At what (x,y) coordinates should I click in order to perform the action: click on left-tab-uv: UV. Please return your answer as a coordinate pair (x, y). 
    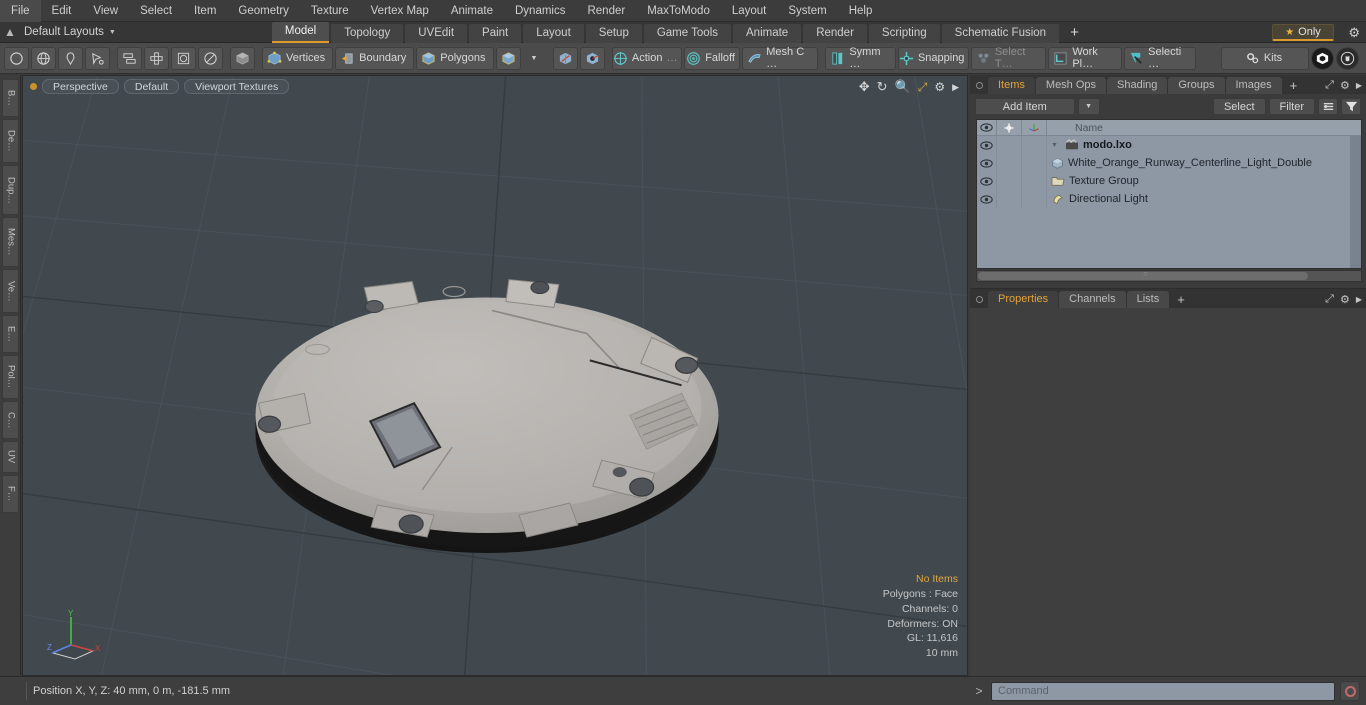
    Looking at the image, I should click on (10, 457).